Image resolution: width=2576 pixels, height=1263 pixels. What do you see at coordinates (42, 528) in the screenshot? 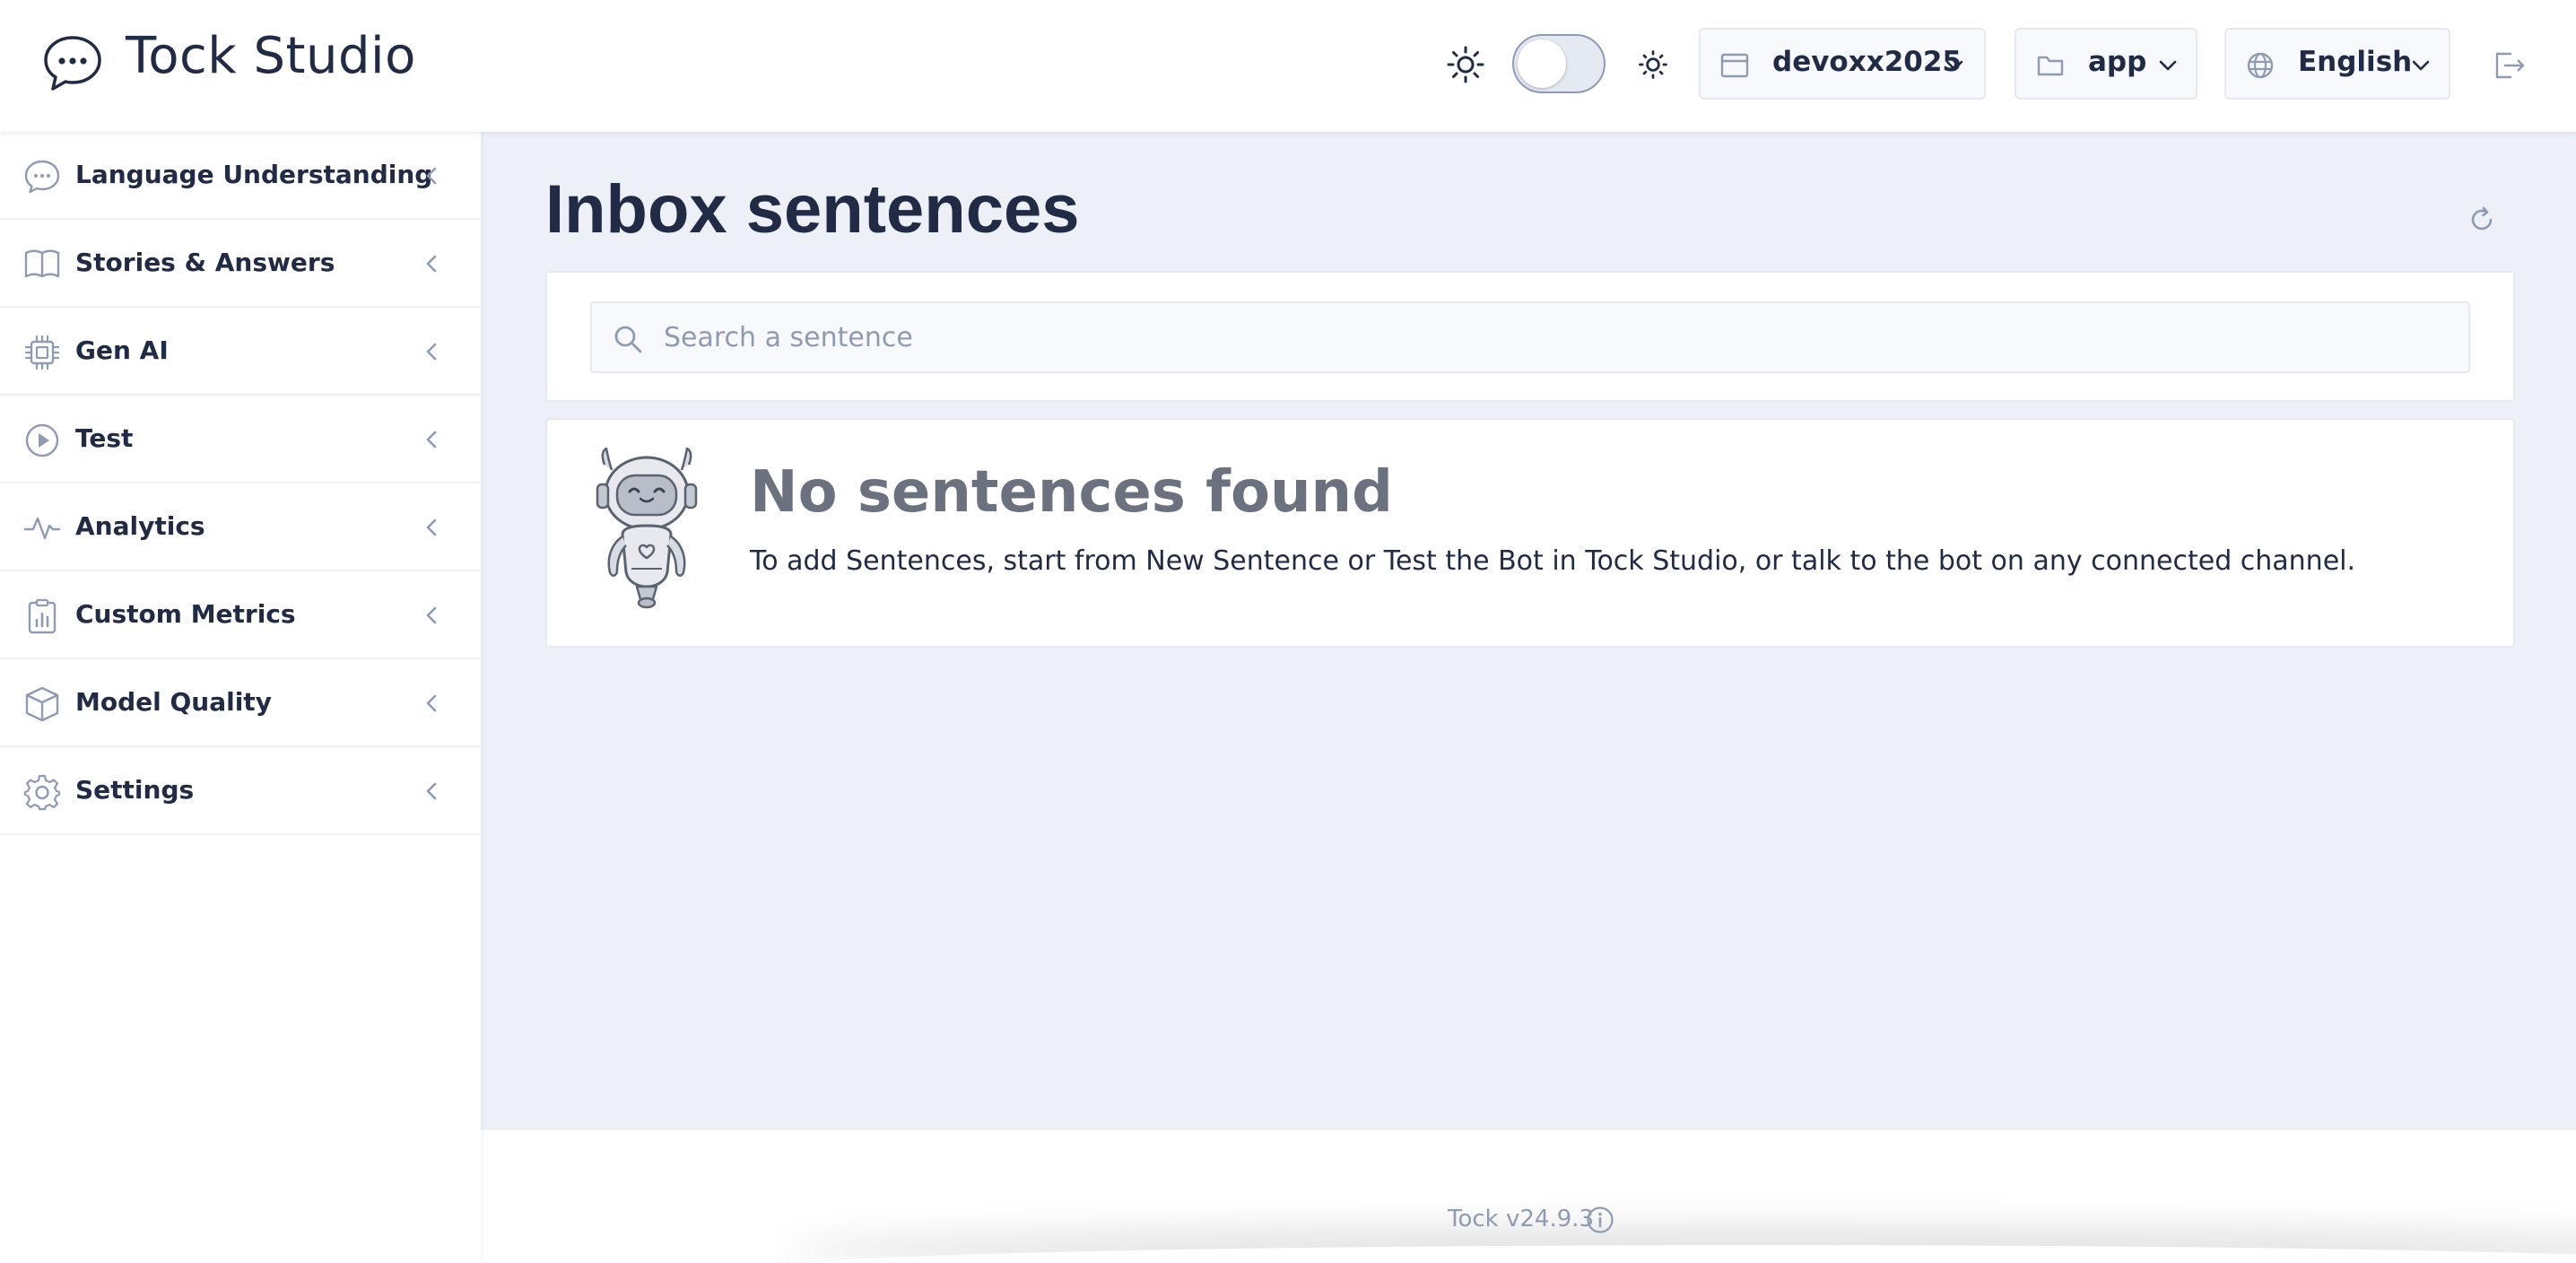
I see `activity-icon` at bounding box center [42, 528].